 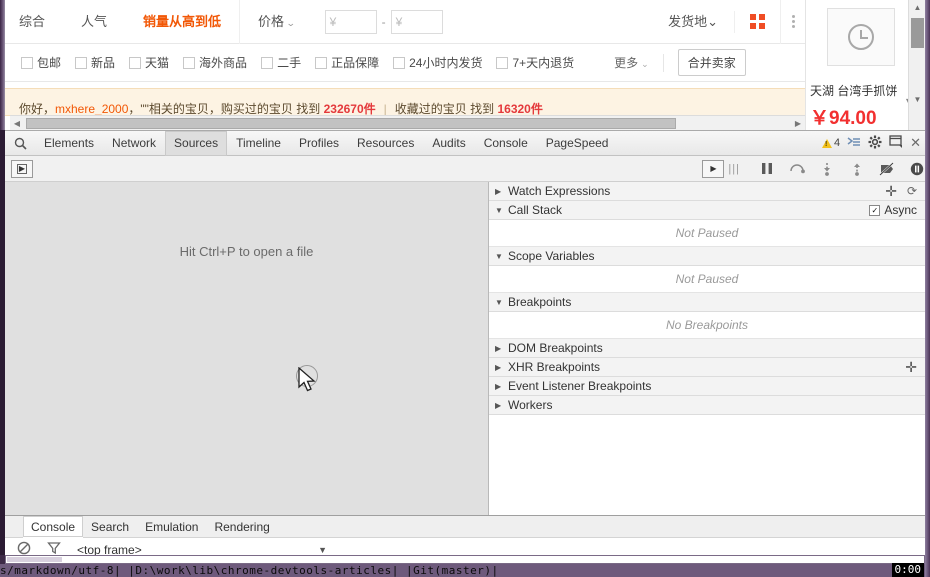 What do you see at coordinates (416, 21) in the screenshot?
I see `price-max-input: ¥` at bounding box center [416, 21].